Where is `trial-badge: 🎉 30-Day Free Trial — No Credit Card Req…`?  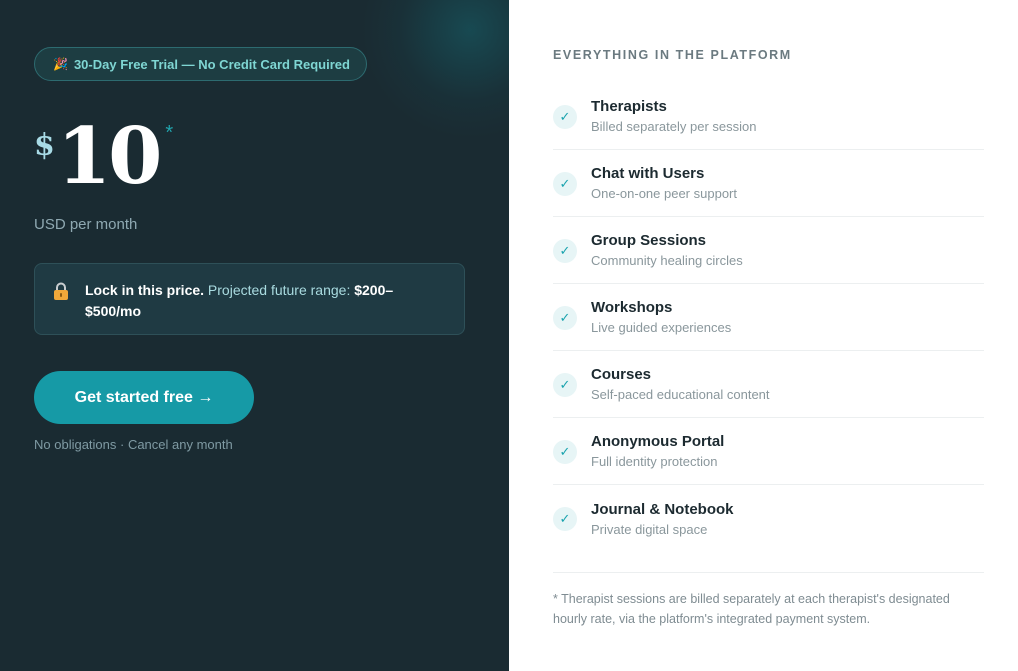
trial-badge: 🎉 30-Day Free Trial — No Credit Card Req… is located at coordinates (200, 64).